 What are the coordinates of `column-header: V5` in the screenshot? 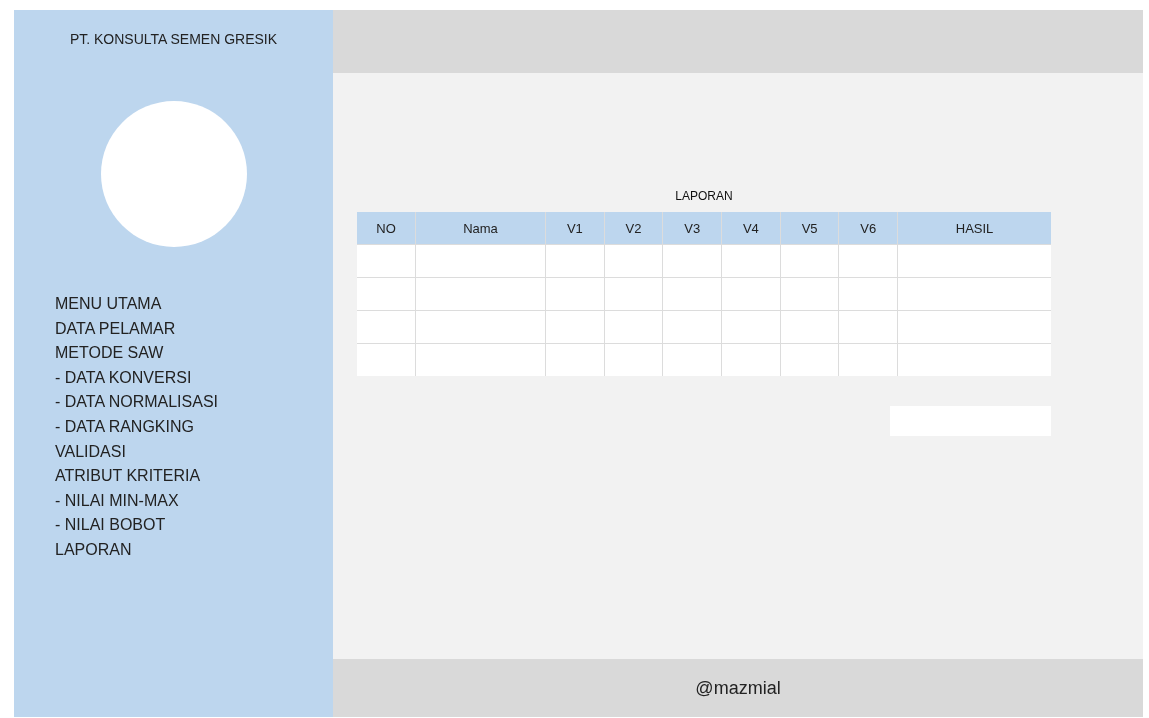 It's located at (809, 228).